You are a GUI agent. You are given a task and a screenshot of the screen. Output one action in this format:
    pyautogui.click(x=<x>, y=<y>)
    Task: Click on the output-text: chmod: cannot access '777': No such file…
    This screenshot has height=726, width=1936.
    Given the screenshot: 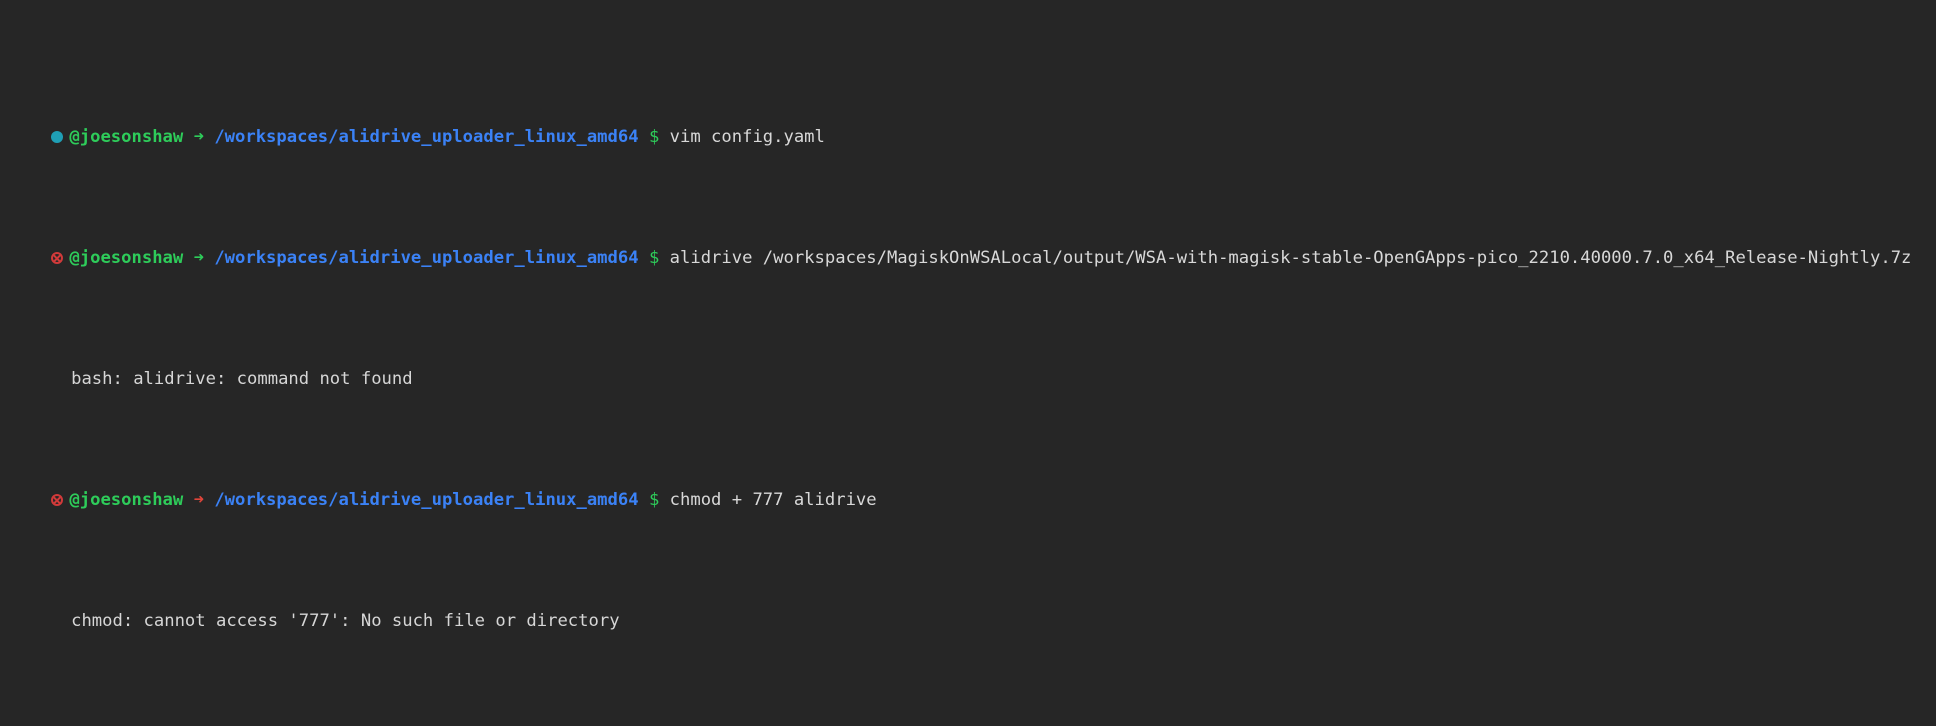 What is the action you would take?
    pyautogui.click(x=345, y=621)
    